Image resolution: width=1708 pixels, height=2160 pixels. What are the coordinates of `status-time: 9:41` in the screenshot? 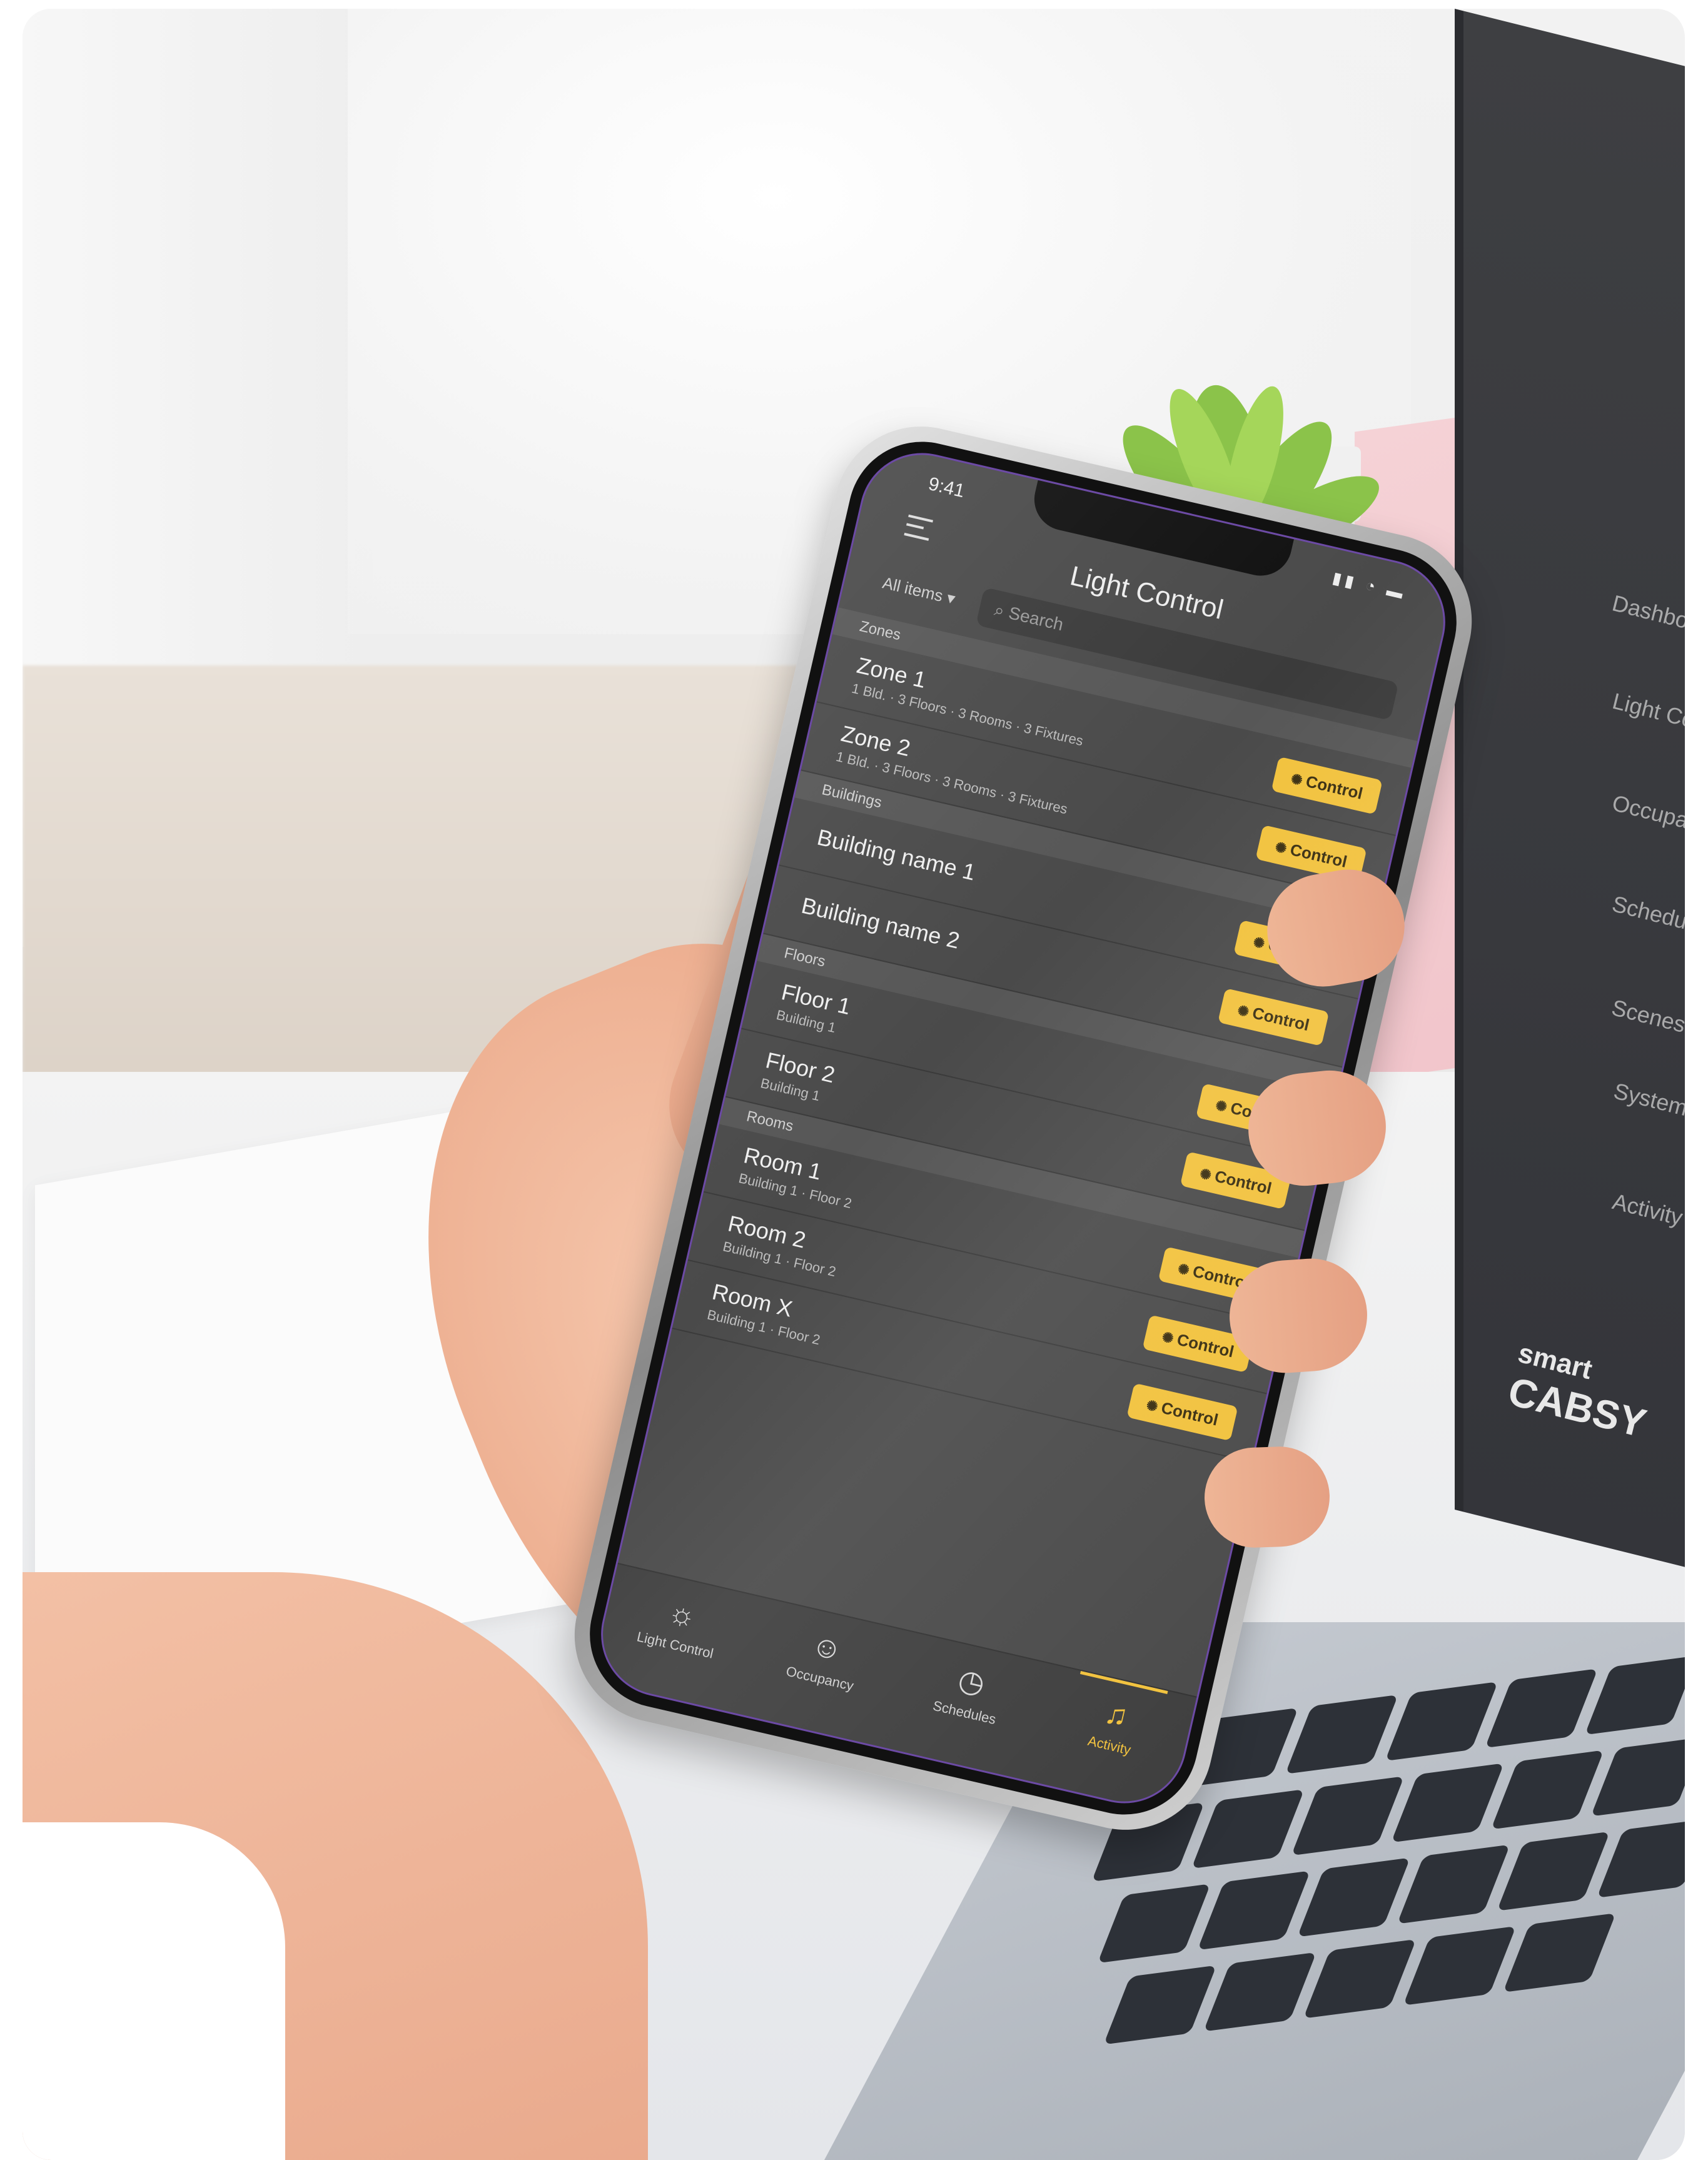 It's located at (946, 487).